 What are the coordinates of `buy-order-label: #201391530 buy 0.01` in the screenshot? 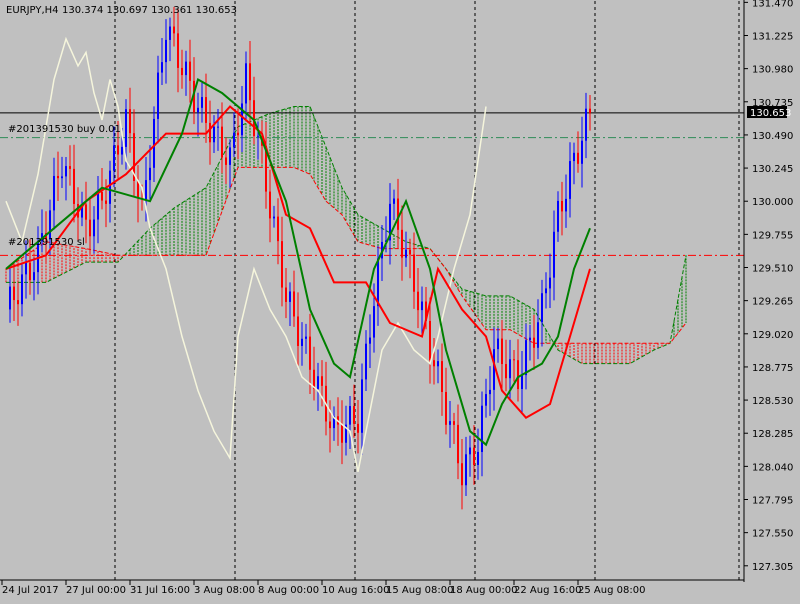 It's located at (64, 129).